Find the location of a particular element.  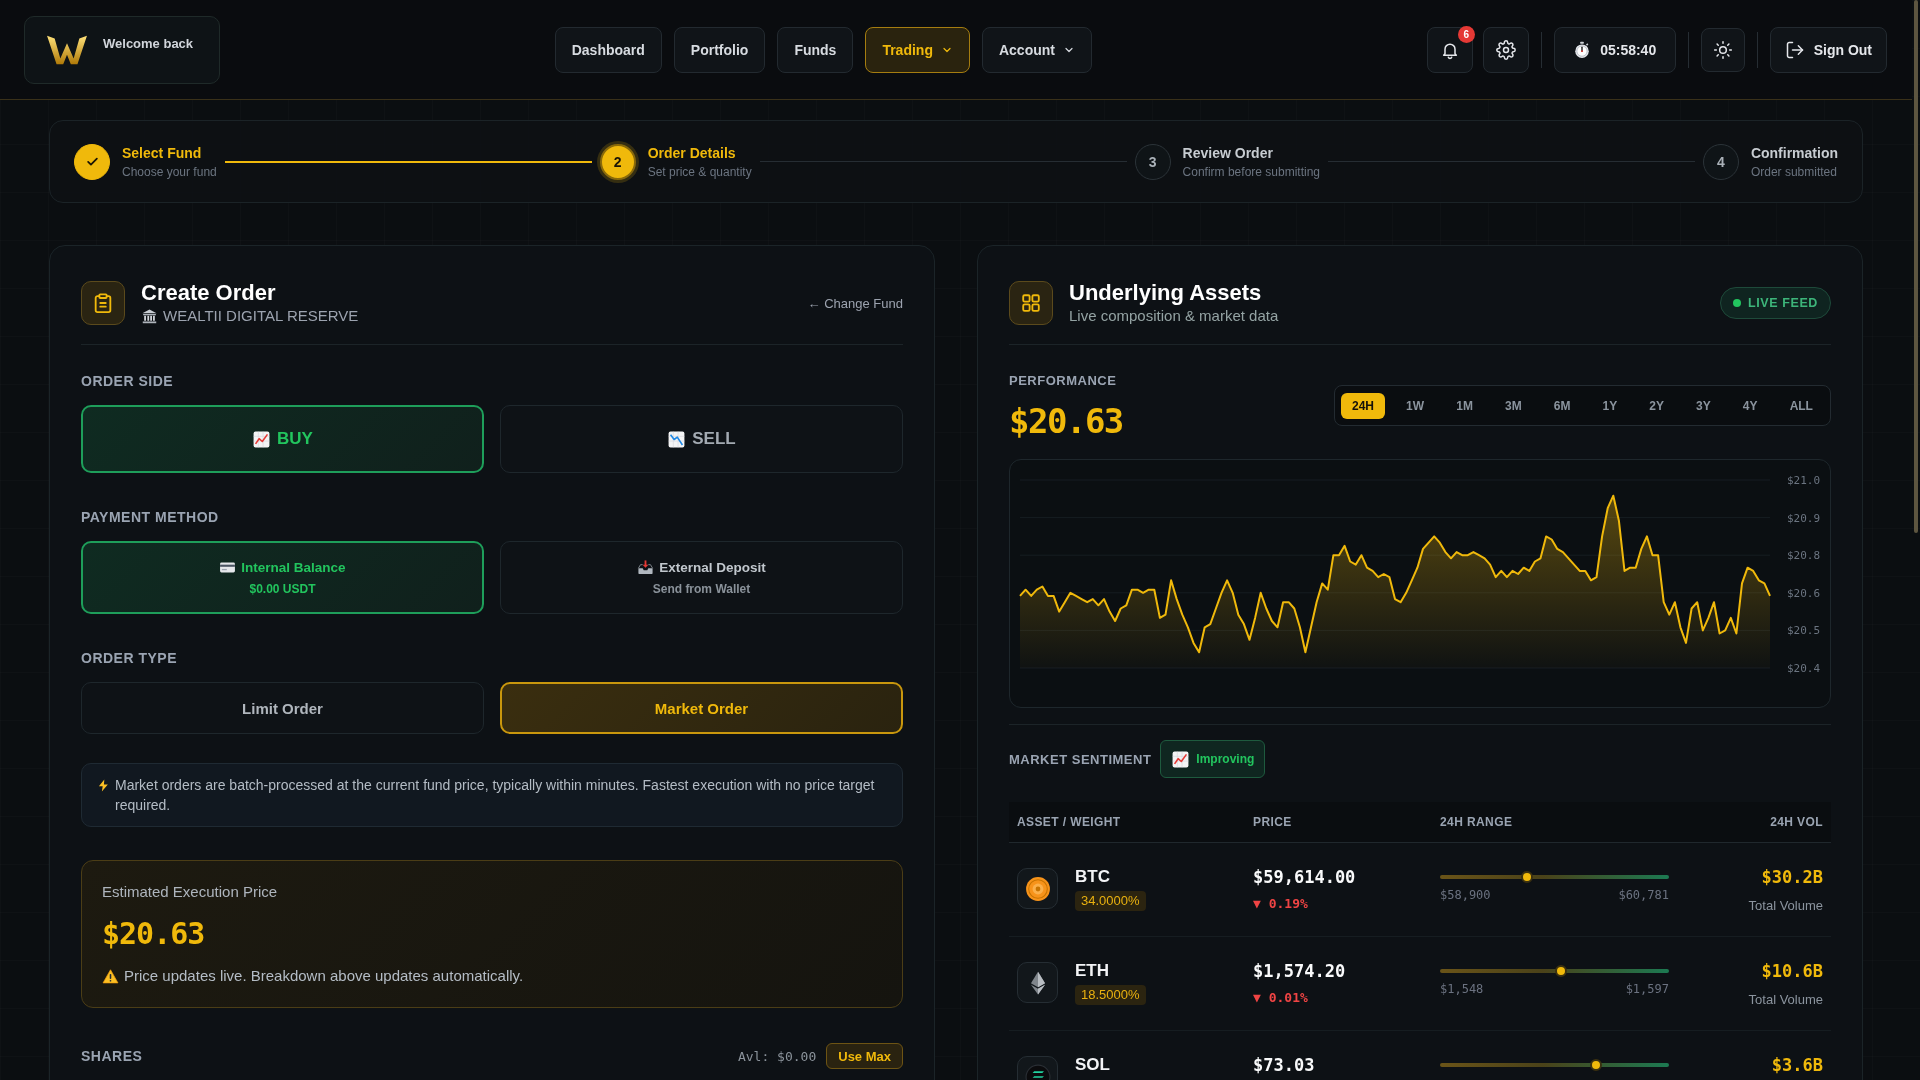

volume-value: $30.2B is located at coordinates (1791, 877).